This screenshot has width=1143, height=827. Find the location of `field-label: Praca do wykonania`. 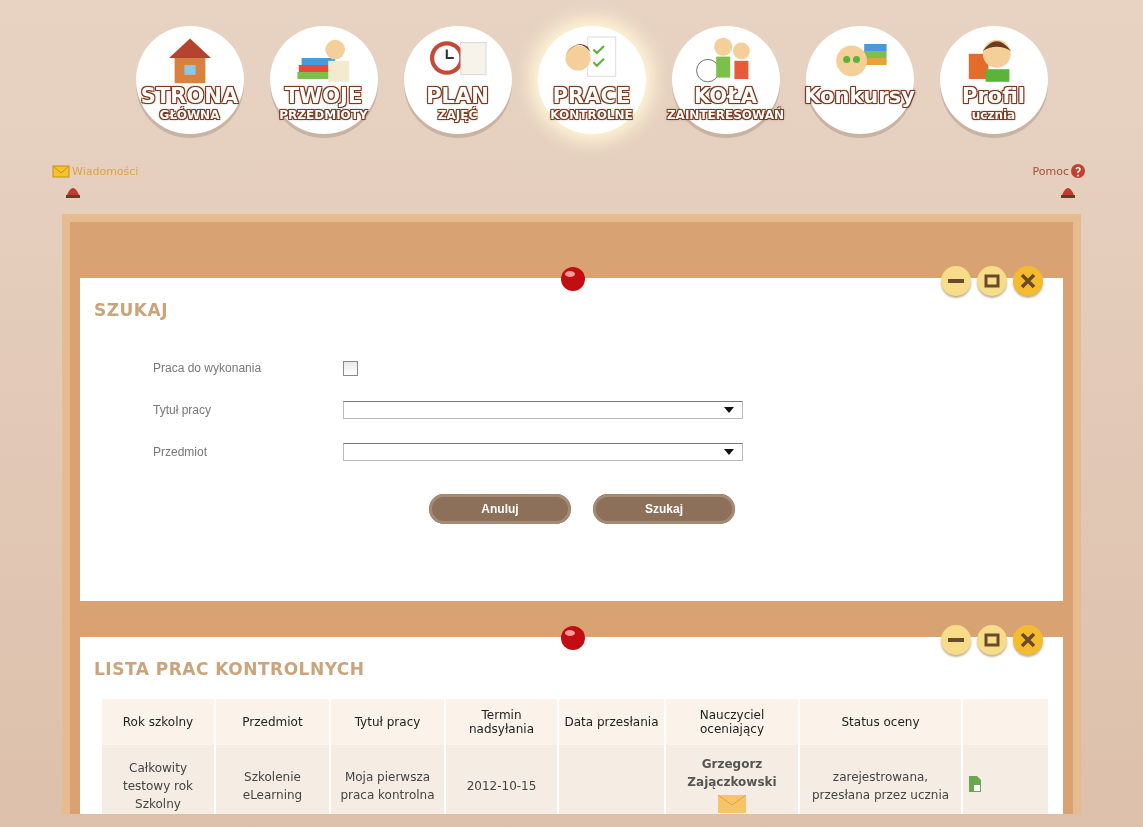

field-label: Praca do wykonania is located at coordinates (208, 368).